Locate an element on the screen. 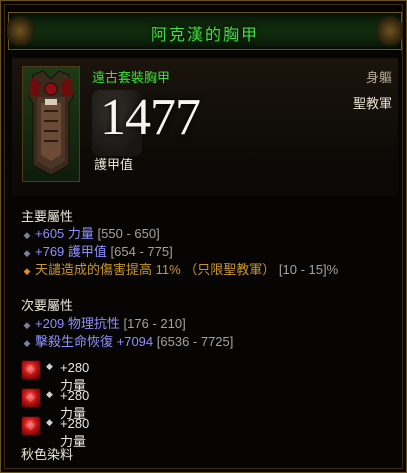 The image size is (407, 473). dye-name: 秋色染料 is located at coordinates (47, 454).